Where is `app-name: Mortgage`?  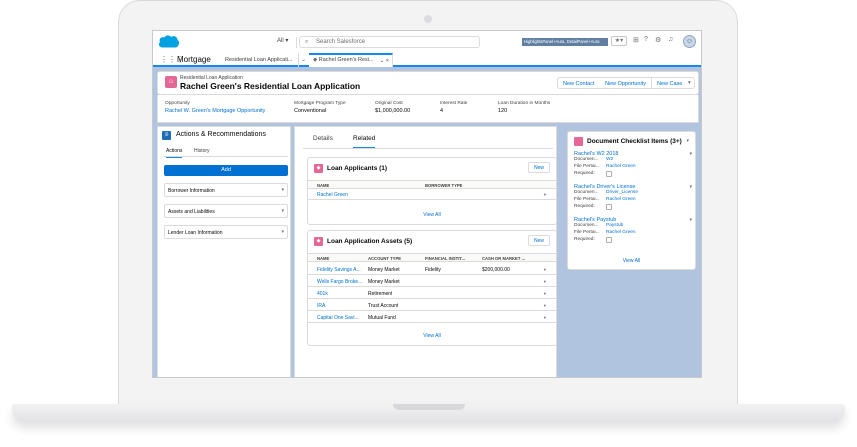 app-name: Mortgage is located at coordinates (194, 59).